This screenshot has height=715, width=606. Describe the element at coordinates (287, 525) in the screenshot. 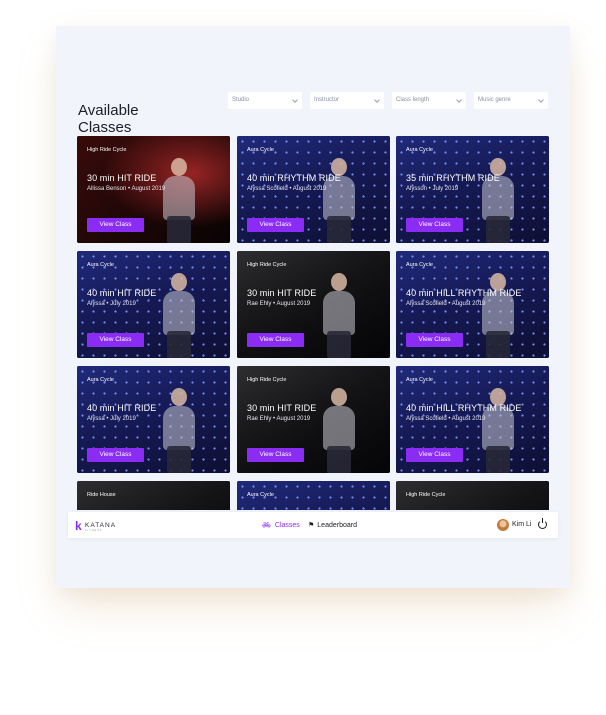

I see `nav-classes-label: Classes` at that location.